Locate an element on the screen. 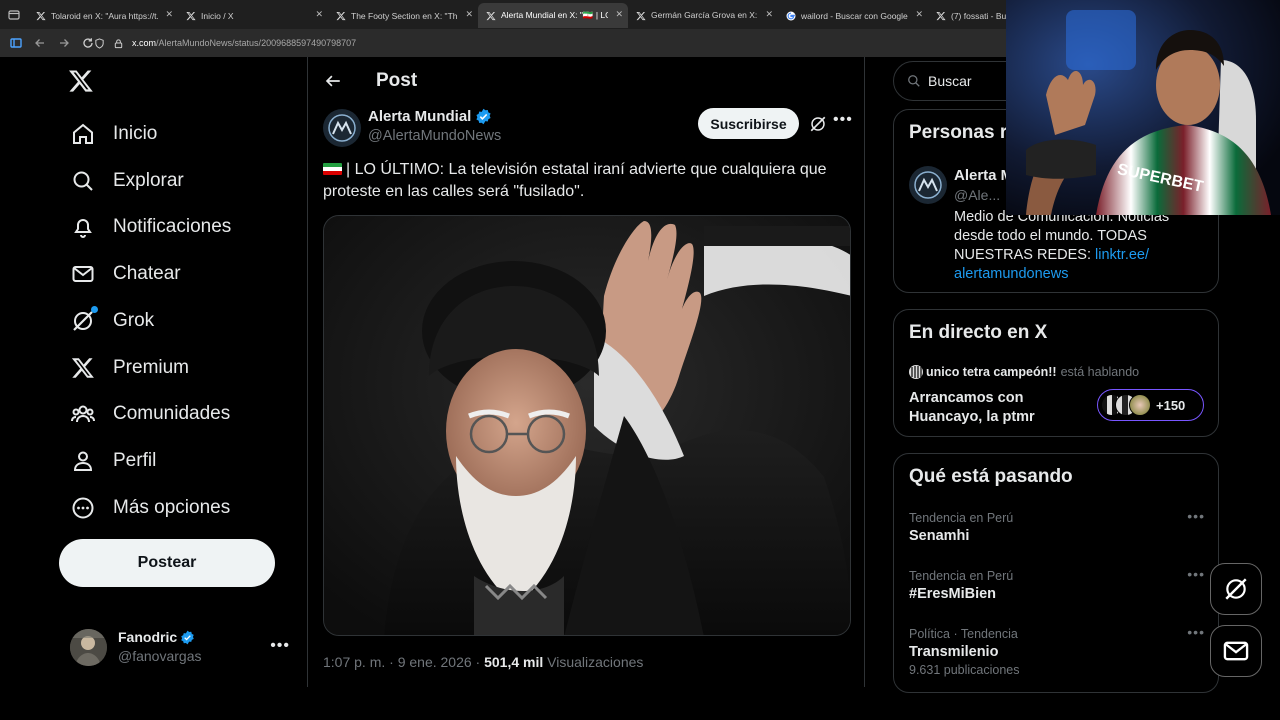  post-button: Postear is located at coordinates (167, 563).